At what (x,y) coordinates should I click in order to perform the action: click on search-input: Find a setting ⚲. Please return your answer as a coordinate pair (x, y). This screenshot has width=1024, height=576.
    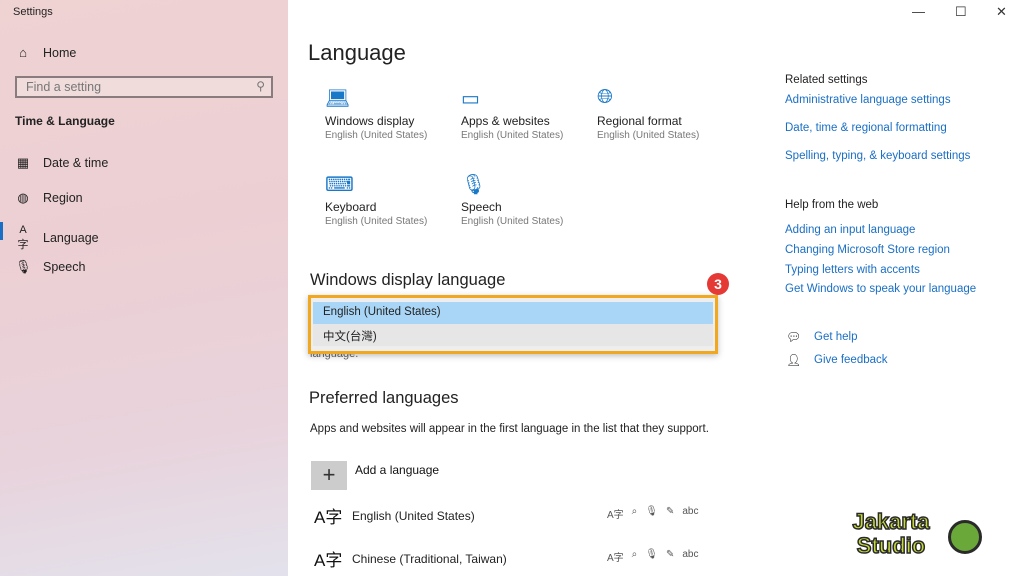
    Looking at the image, I should click on (144, 87).